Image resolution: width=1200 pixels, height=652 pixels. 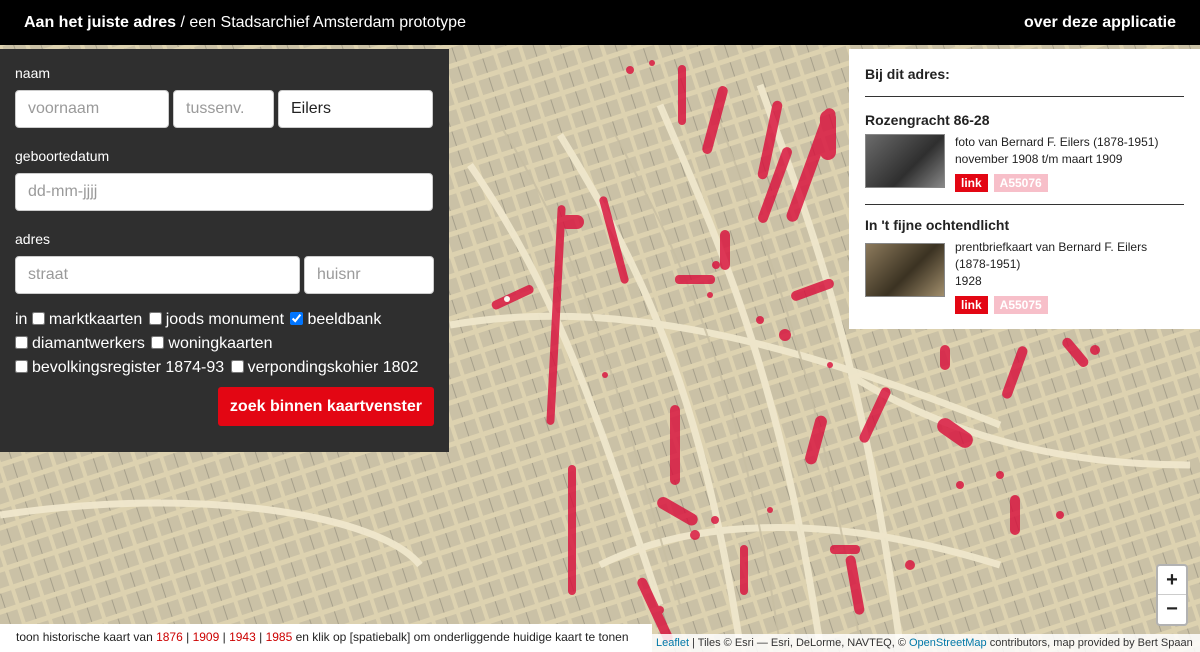 What do you see at coordinates (369, 275) in the screenshot?
I see `housenr-input` at bounding box center [369, 275].